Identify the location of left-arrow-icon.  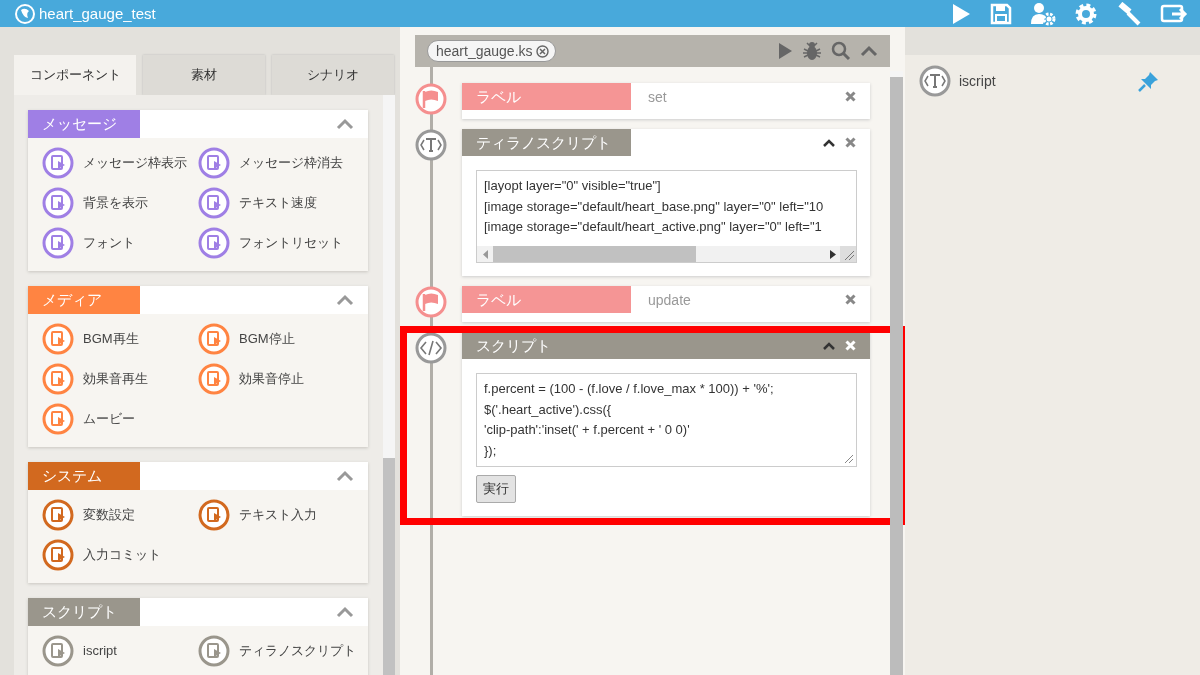
(486, 254).